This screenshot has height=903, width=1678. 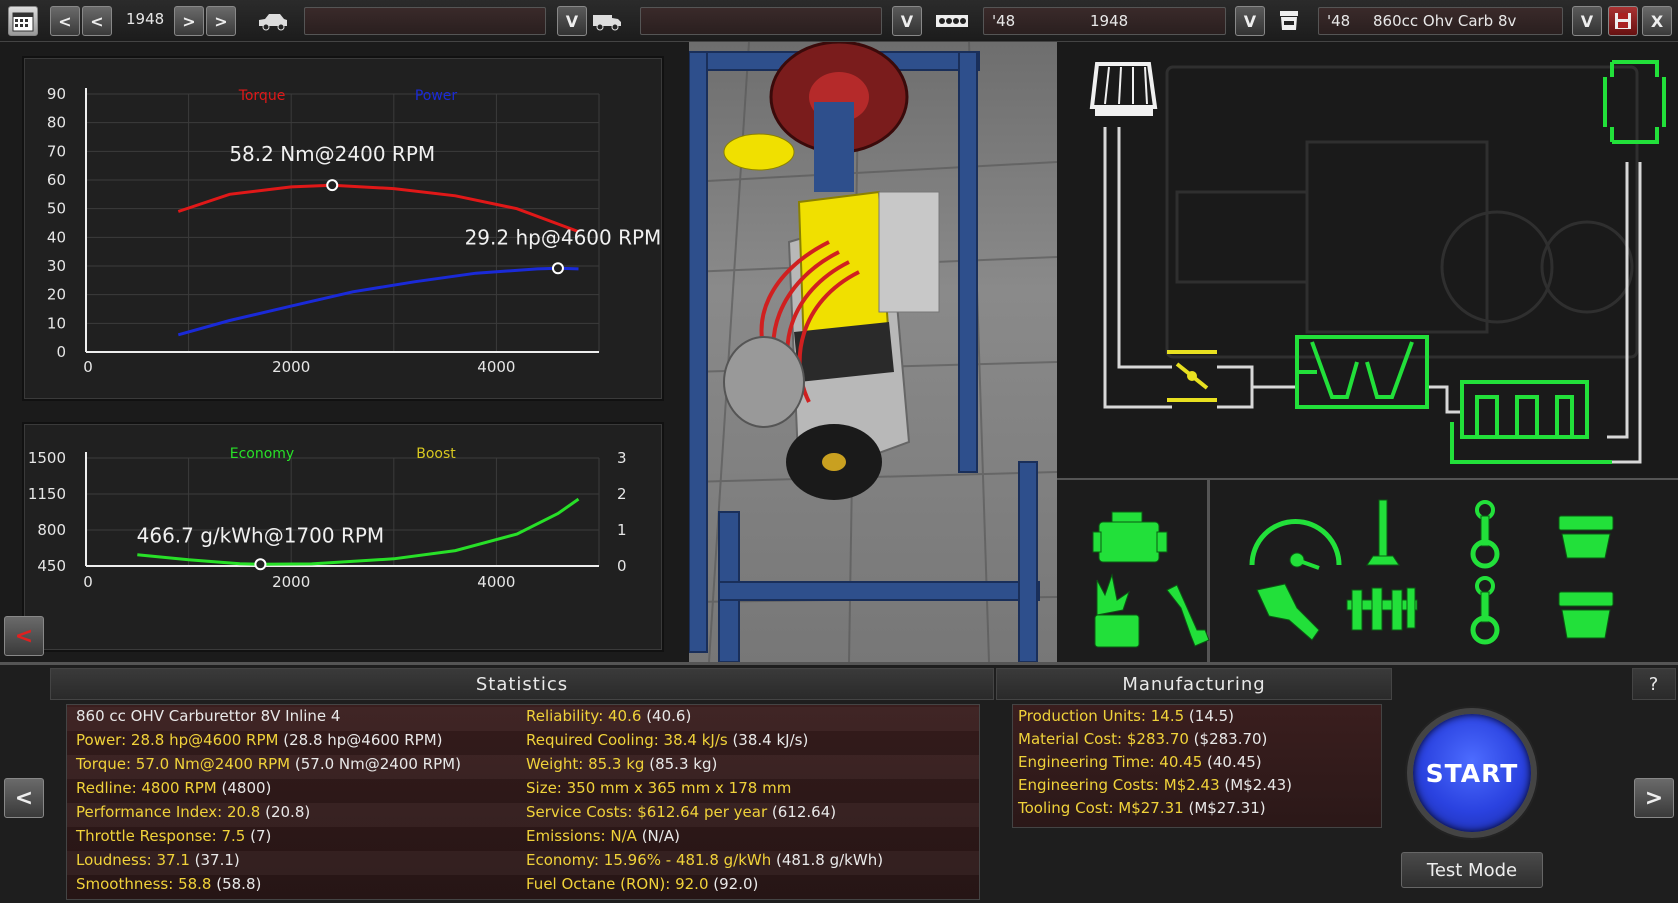 I want to click on engine-block-part-icon, so click(x=1130, y=537).